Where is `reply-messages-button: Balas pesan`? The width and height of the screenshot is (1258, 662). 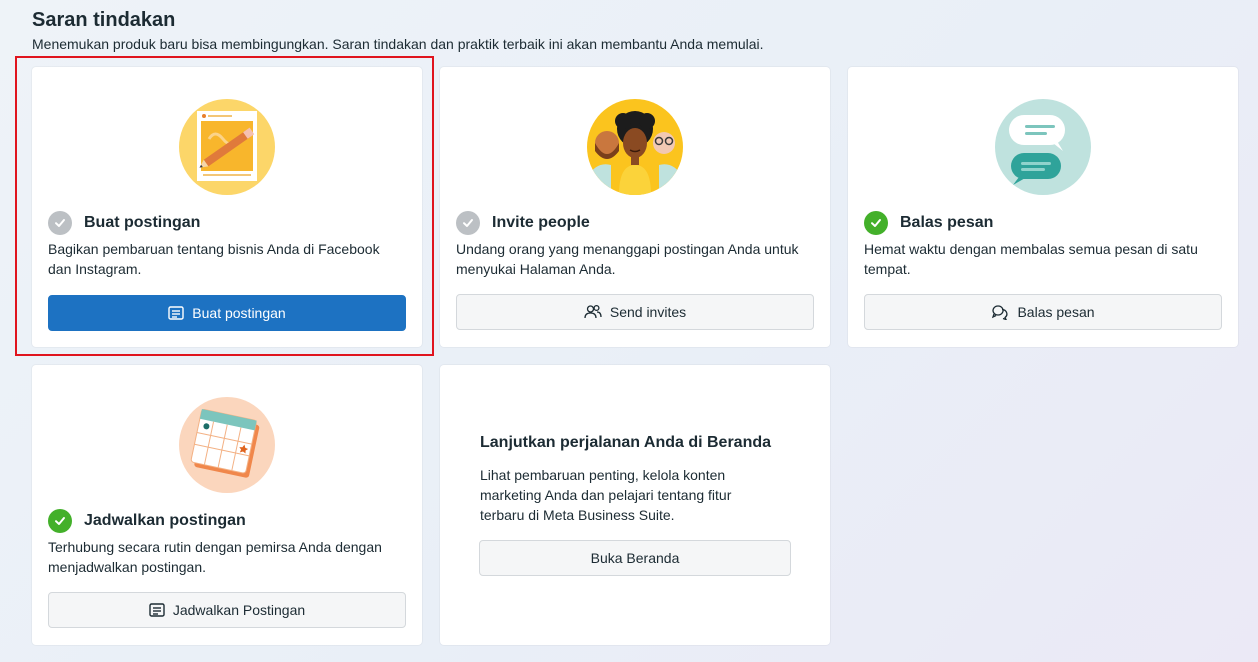
reply-messages-button: Balas pesan is located at coordinates (1043, 312).